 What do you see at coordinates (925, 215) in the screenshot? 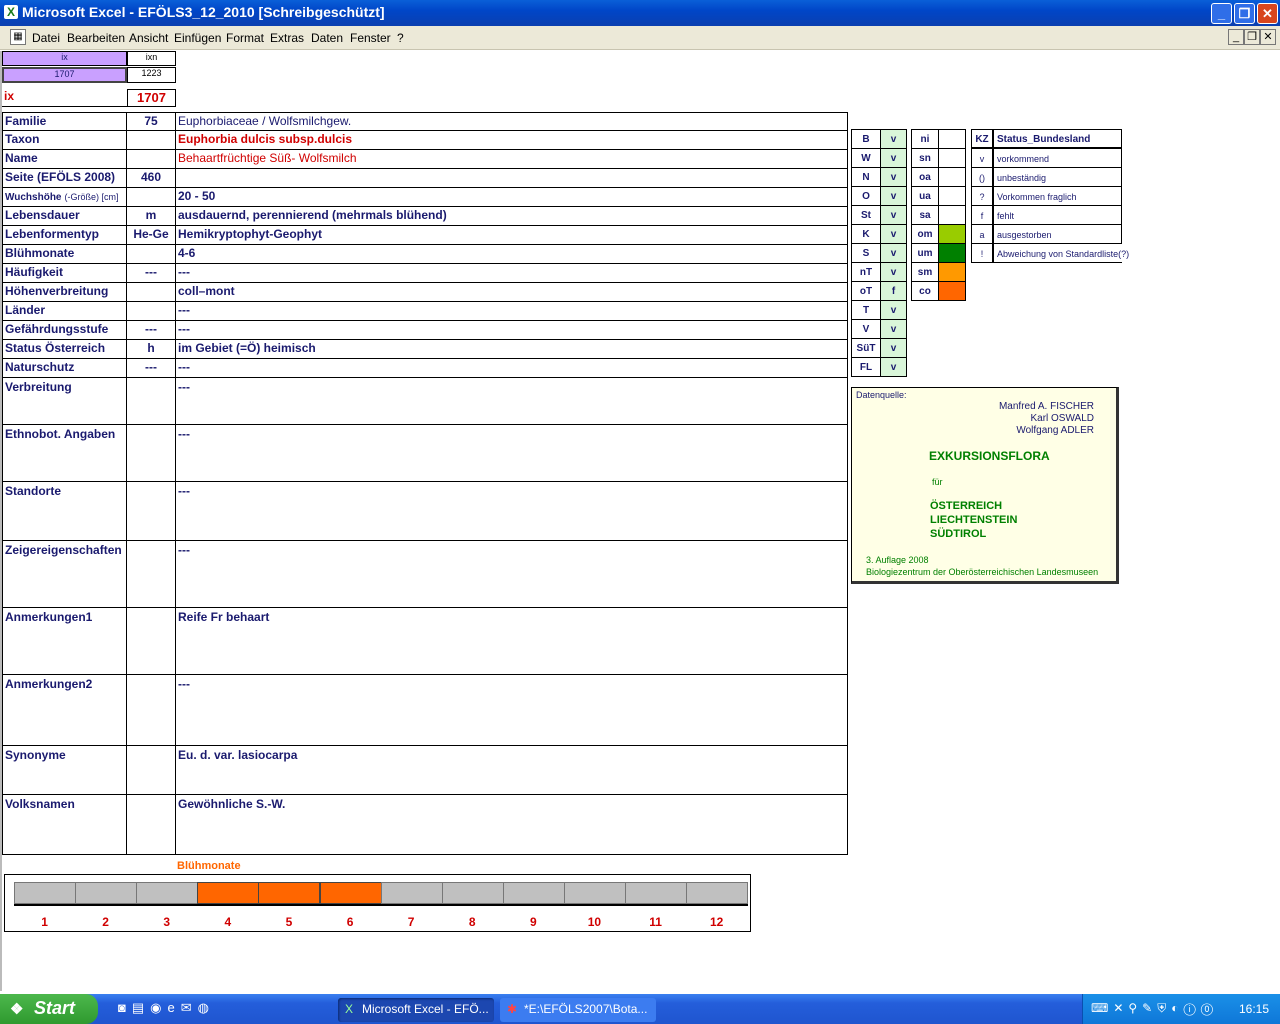
I see `altitude-code: sa` at bounding box center [925, 215].